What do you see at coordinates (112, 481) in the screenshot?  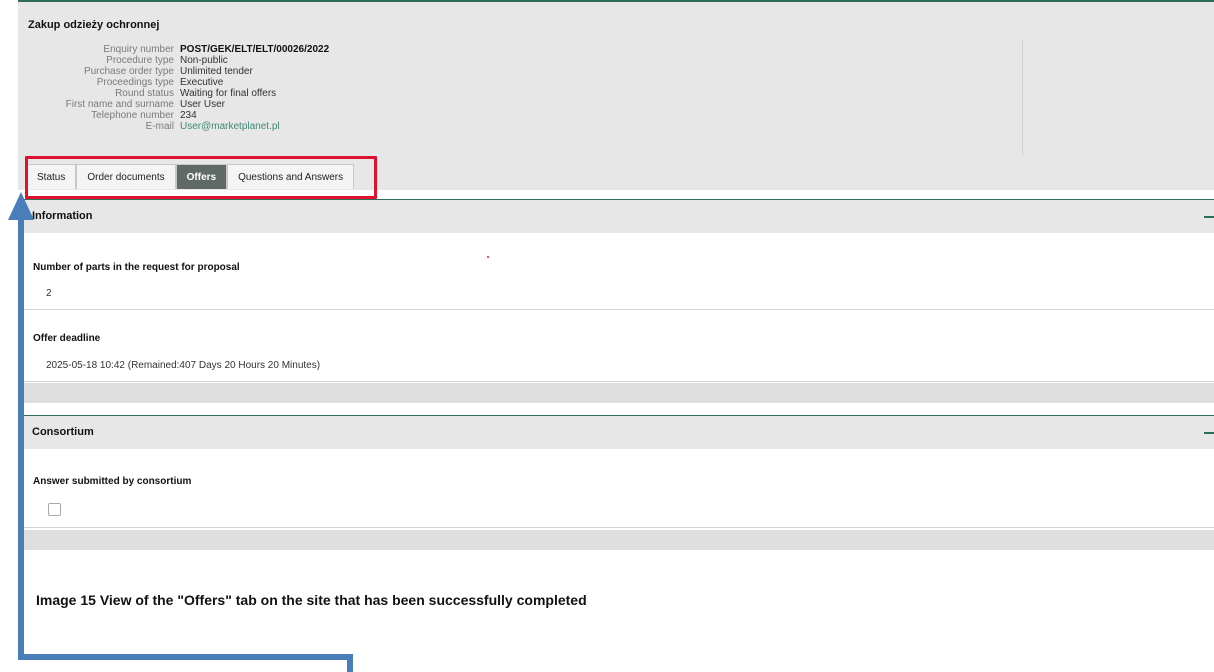 I see `consortium-answer-label: Answer submitted by consortium` at bounding box center [112, 481].